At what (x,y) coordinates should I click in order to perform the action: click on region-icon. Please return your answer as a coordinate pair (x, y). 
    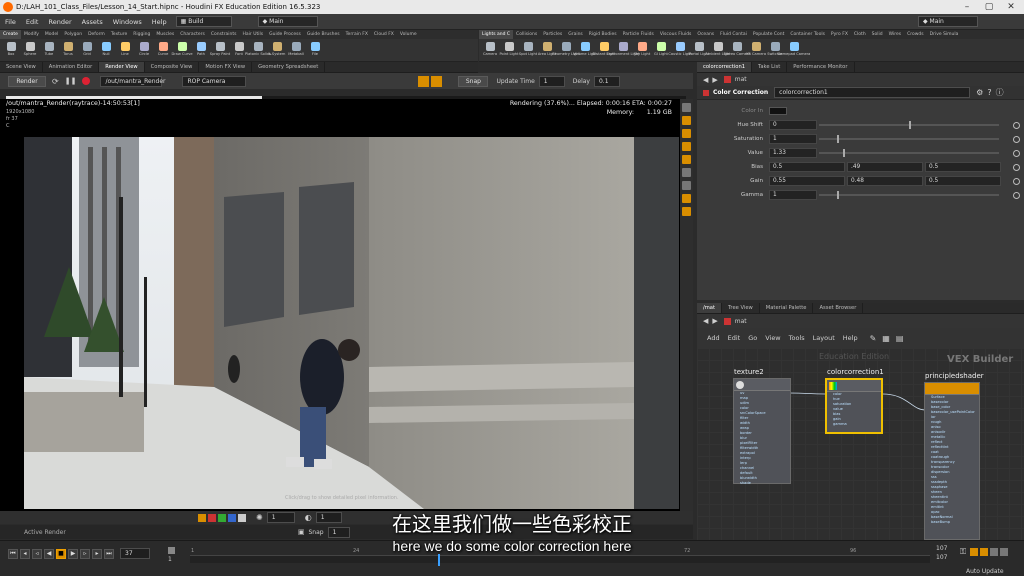
    Looking at the image, I should click on (686, 185).